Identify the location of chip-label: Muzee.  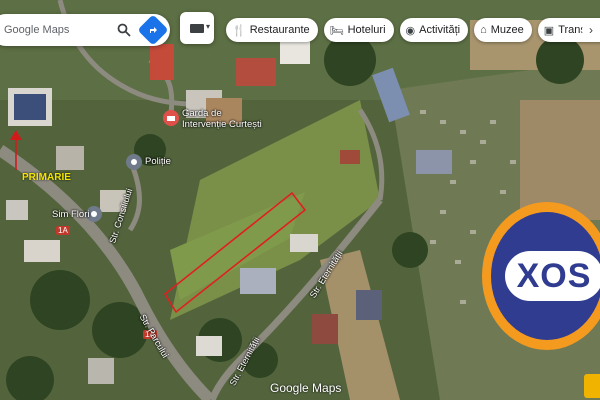
(507, 30).